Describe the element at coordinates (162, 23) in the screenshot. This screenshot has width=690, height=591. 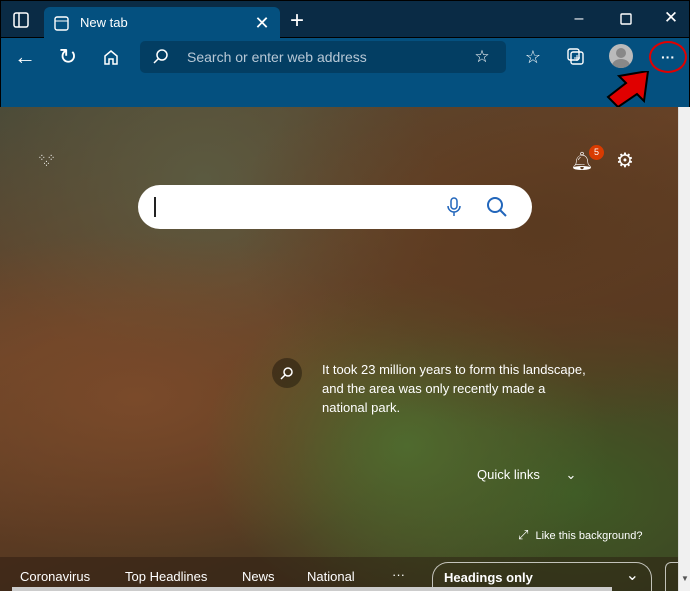
I see `tab-new-tab: New tab ✕` at that location.